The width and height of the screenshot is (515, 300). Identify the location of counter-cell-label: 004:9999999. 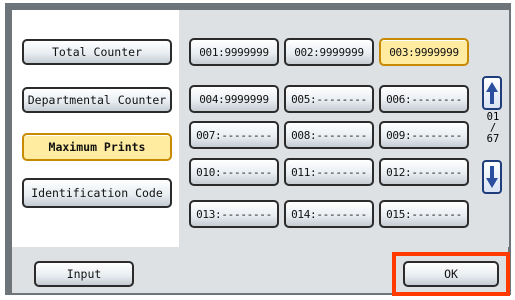
(234, 99).